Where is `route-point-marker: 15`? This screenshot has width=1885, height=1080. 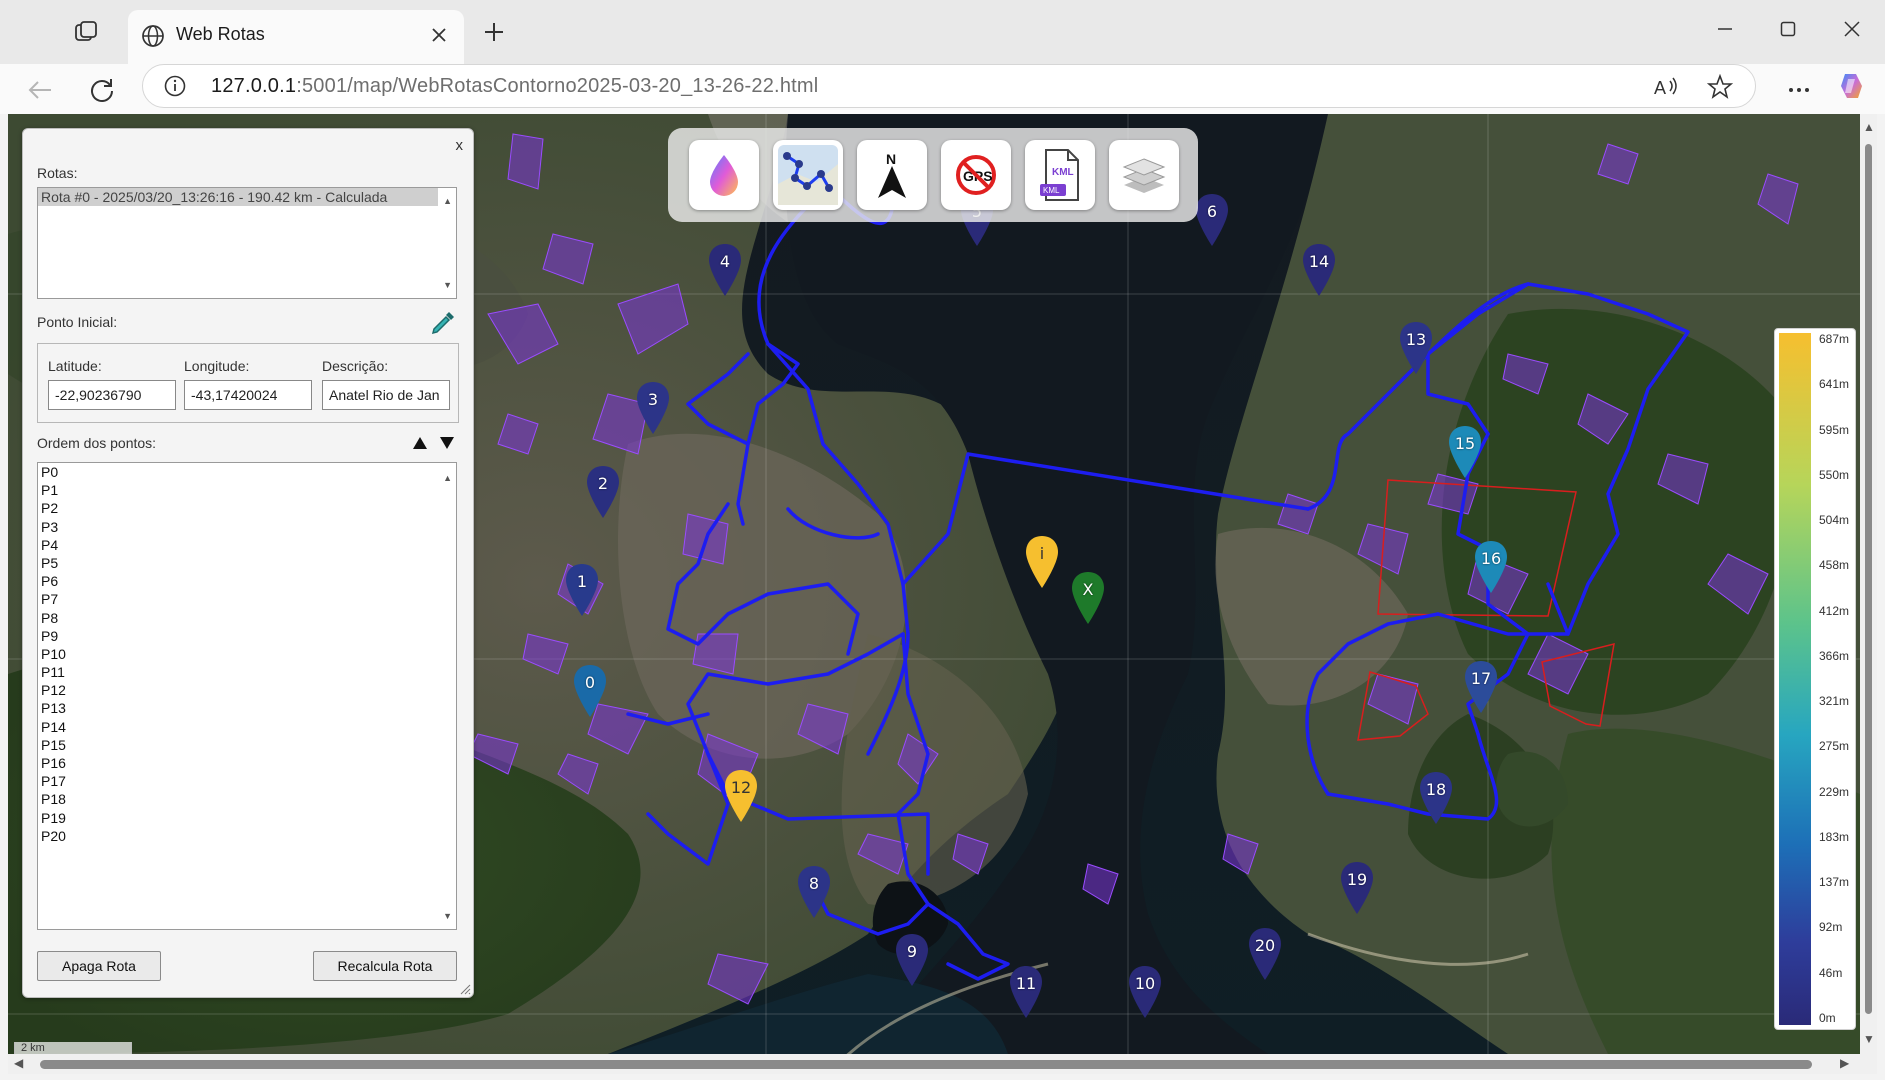 route-point-marker: 15 is located at coordinates (1465, 452).